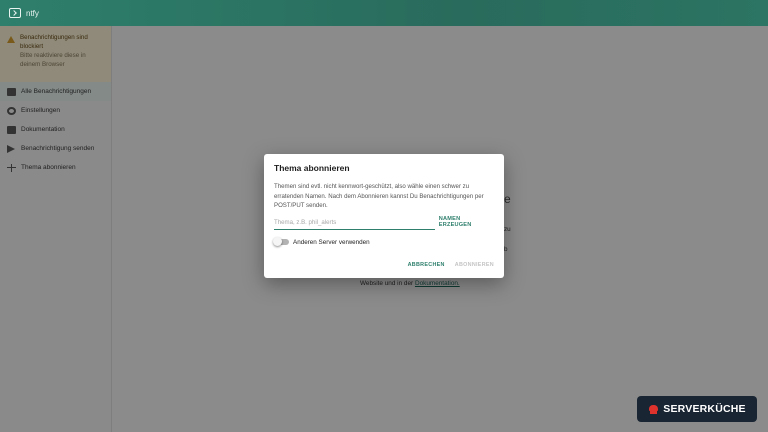 The image size is (768, 432). I want to click on other-server-label: Anderen Server verwenden, so click(331, 242).